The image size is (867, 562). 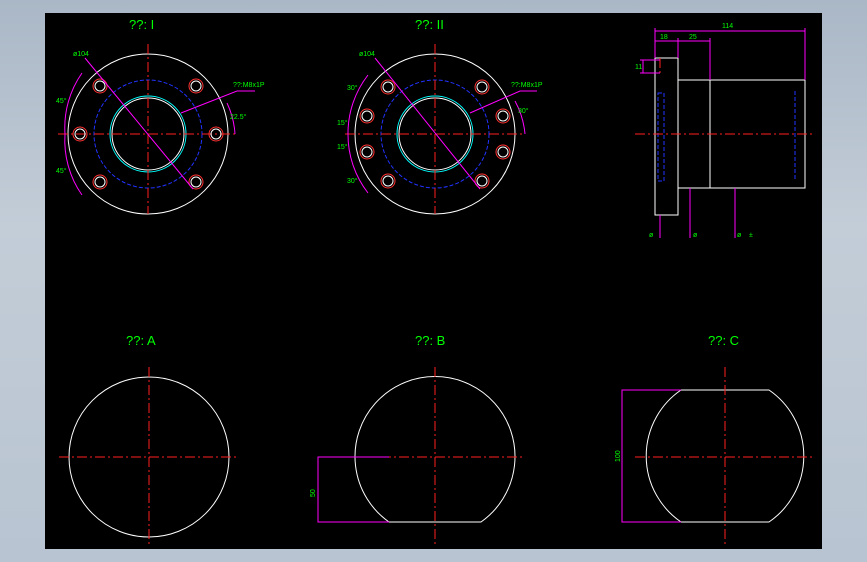 I want to click on angle-arc-left-top, so click(x=358, y=104).